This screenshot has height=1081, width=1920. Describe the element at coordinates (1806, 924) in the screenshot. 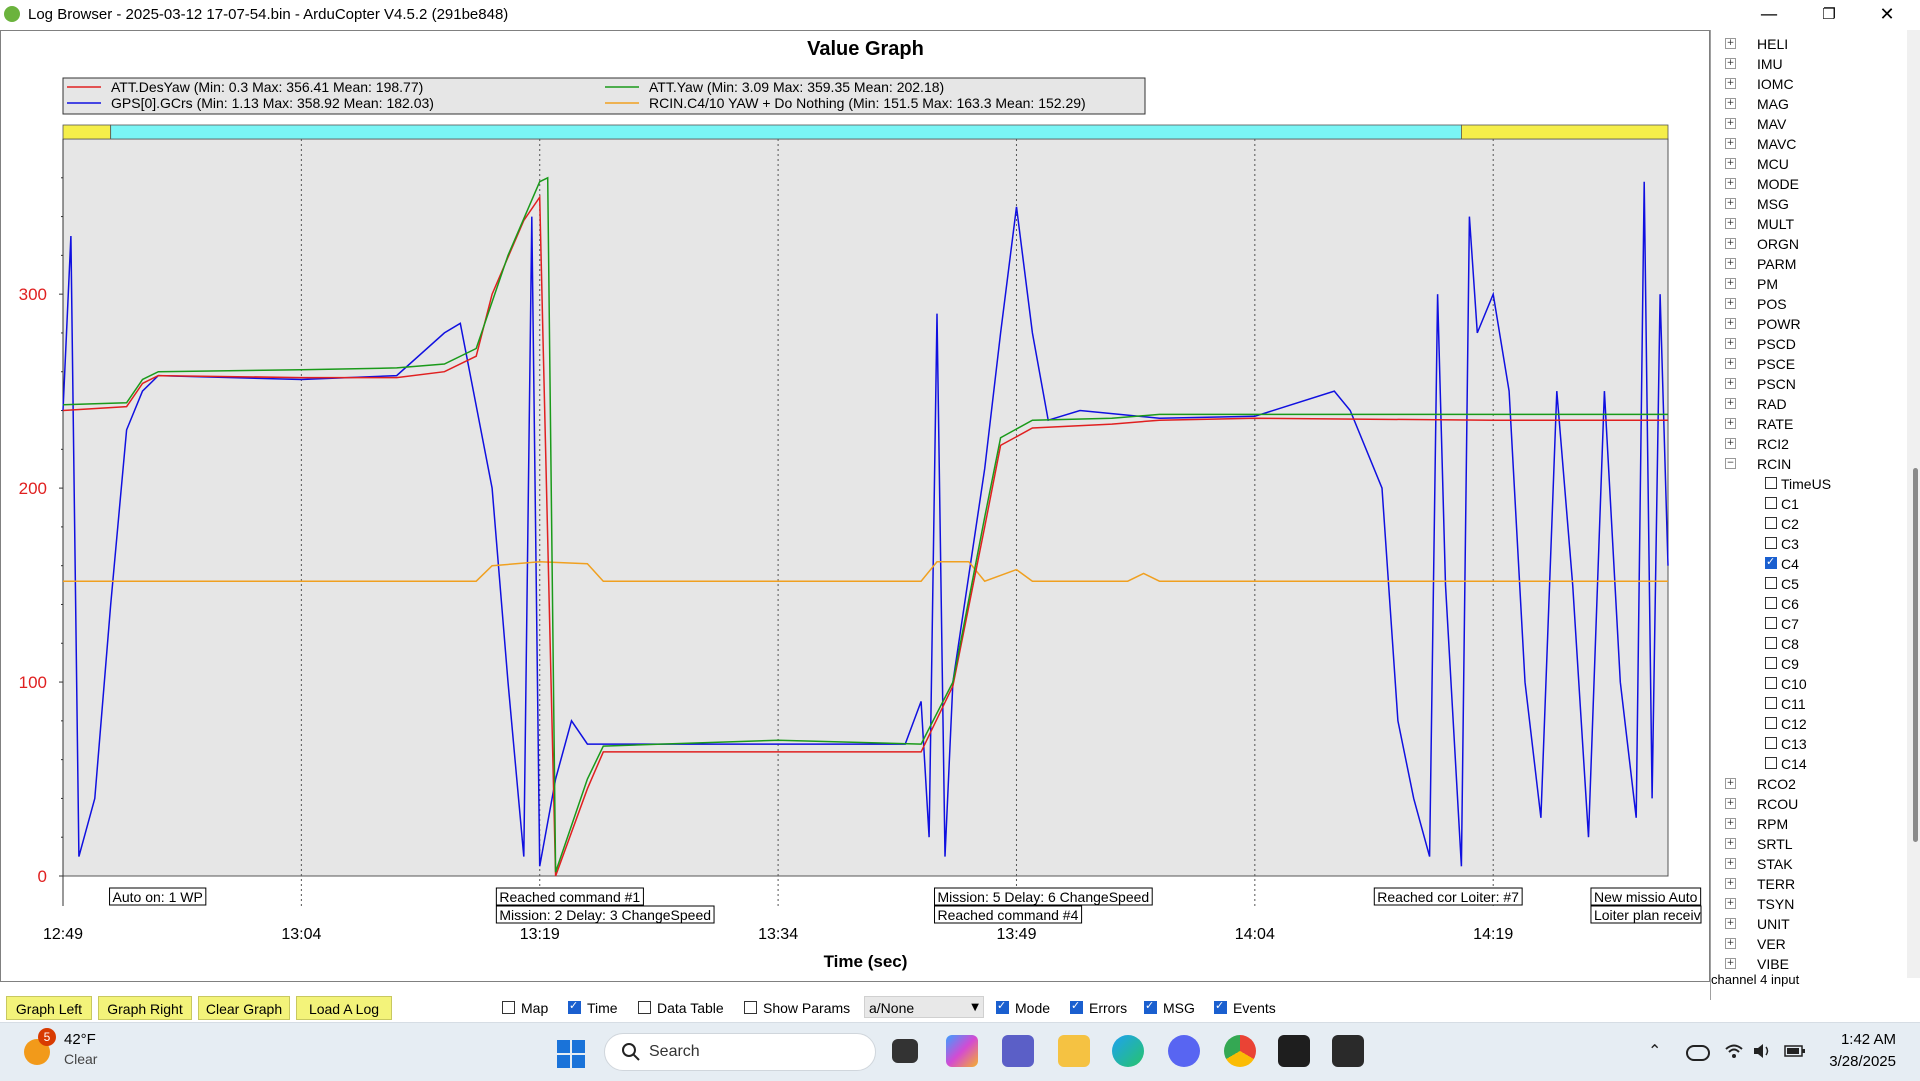

I see `tree-item-unit: + UNIT` at that location.